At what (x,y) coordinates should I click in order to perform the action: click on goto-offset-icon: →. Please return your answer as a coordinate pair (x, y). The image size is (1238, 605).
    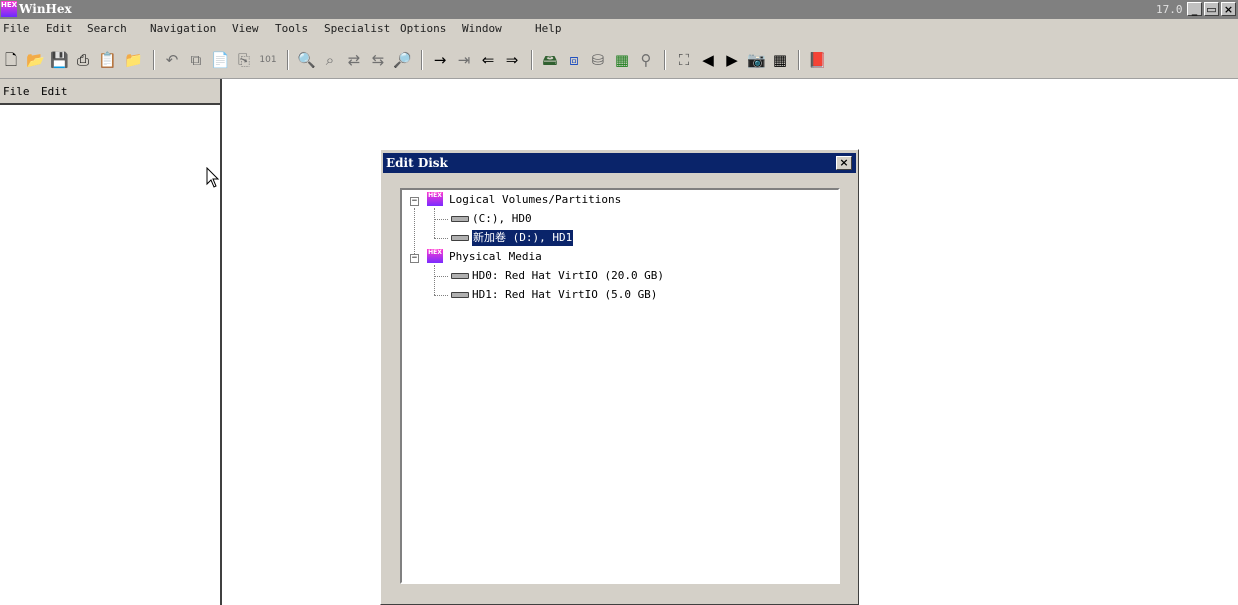
    Looking at the image, I should click on (440, 60).